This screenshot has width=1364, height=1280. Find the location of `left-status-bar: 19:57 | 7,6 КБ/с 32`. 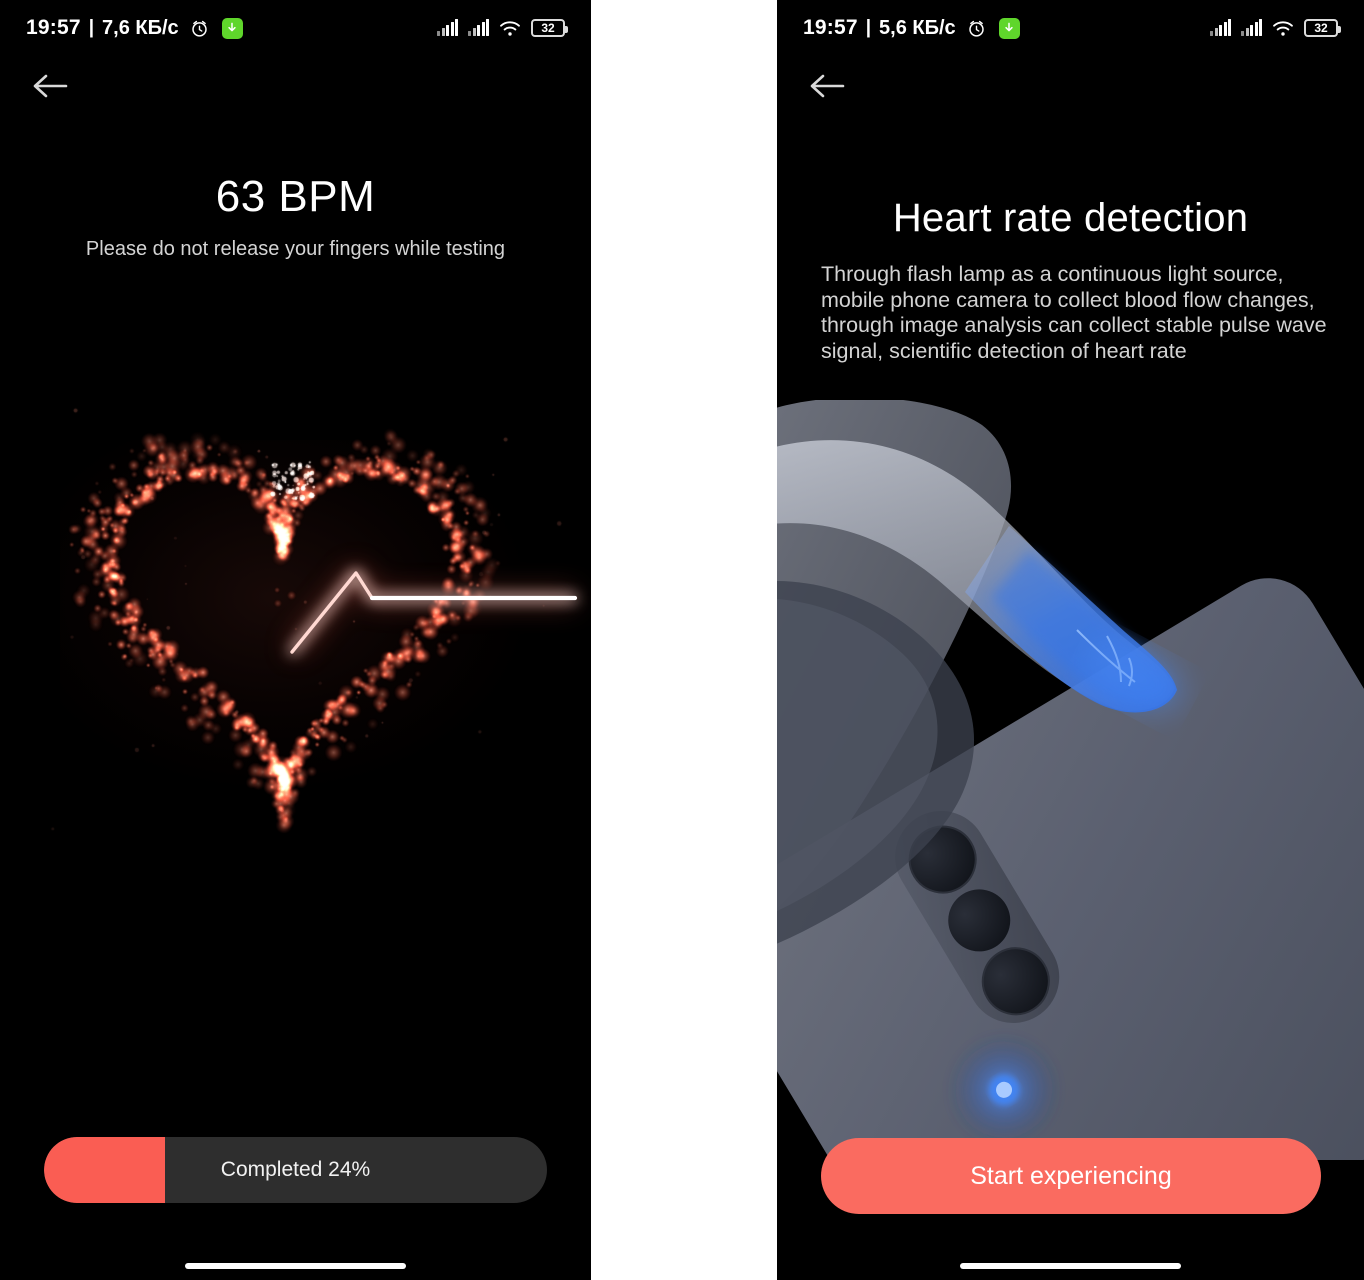

left-status-bar: 19:57 | 7,6 КБ/с 32 is located at coordinates (295, 28).